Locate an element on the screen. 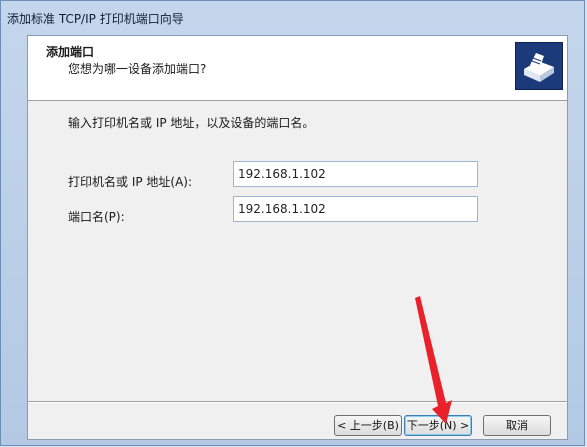  instruction-text: 输入打印机名或 IP 地址，以及设备的端口名。 is located at coordinates (191, 123).